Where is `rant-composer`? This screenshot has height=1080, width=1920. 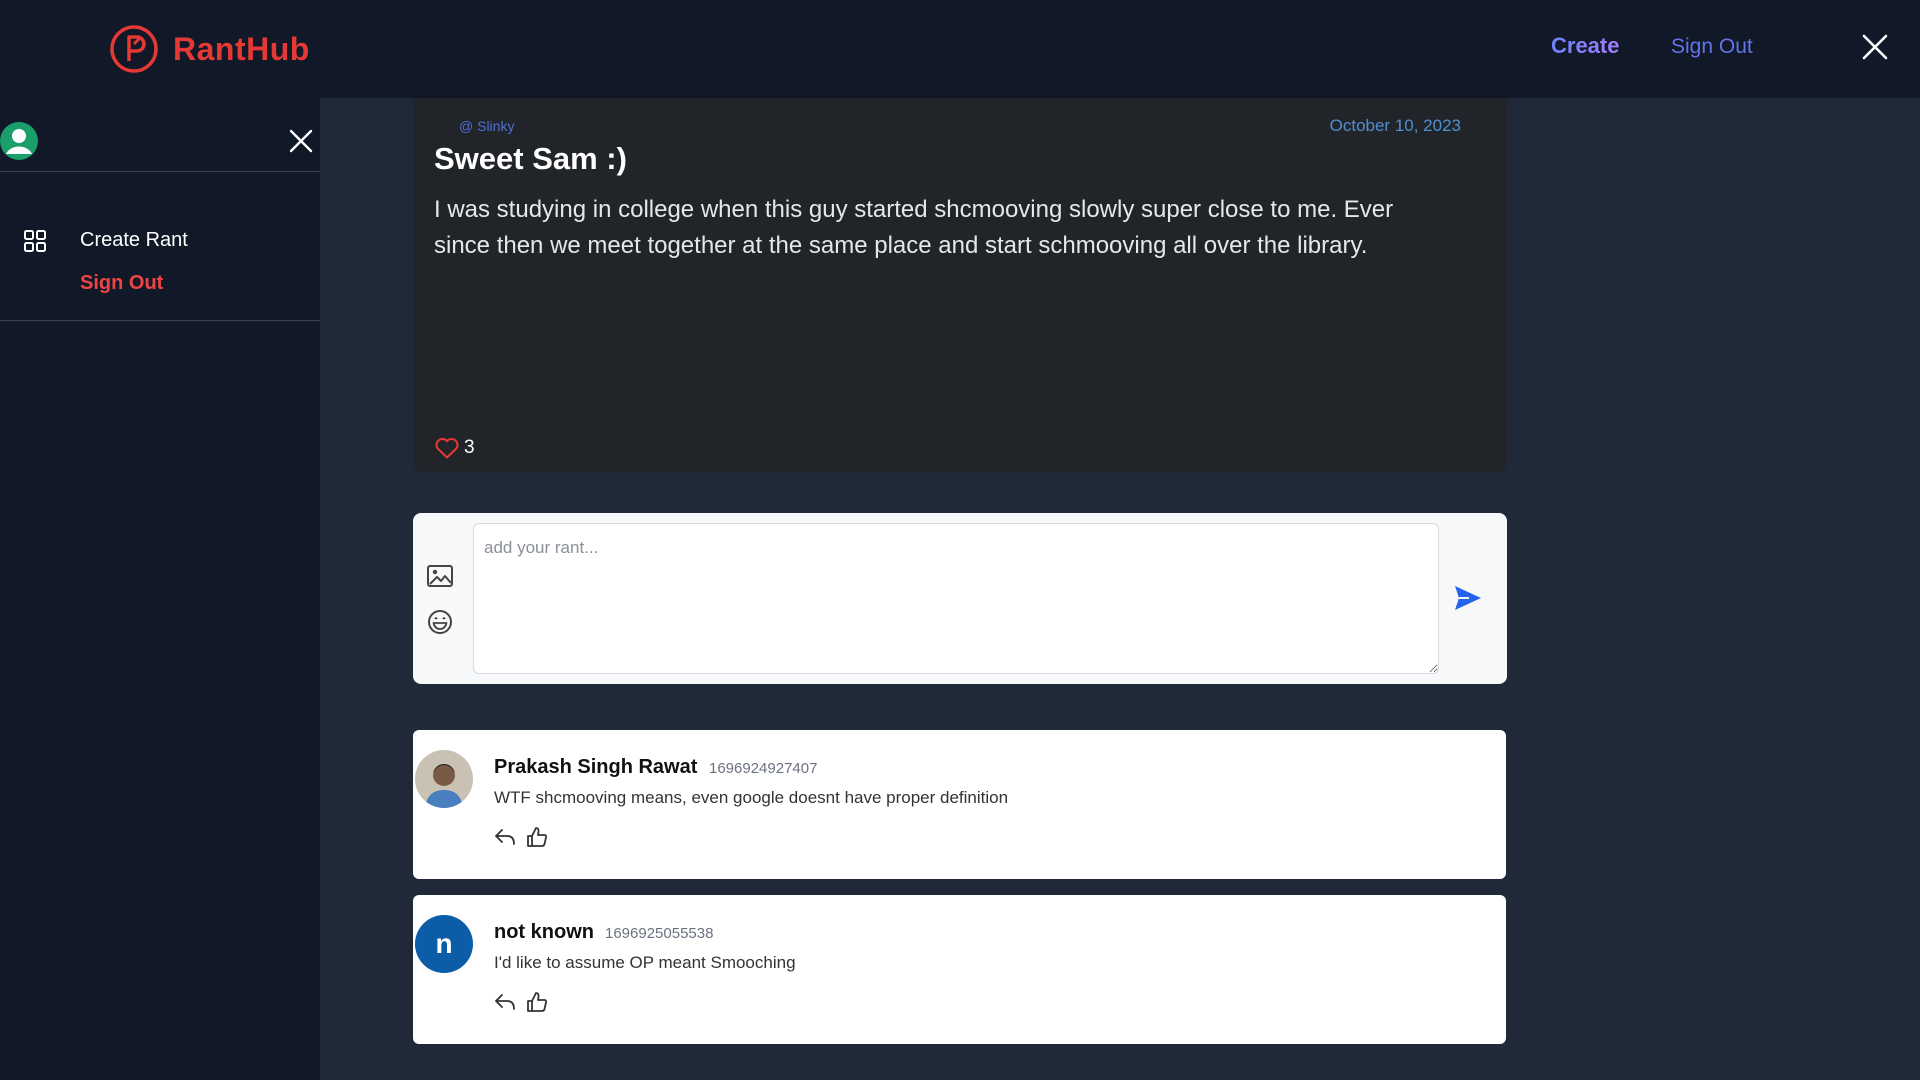 rant-composer is located at coordinates (960, 598).